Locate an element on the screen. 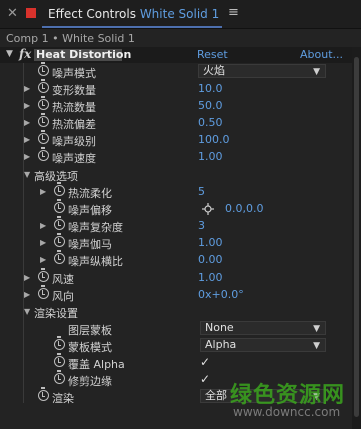 The width and height of the screenshot is (361, 429). group-label: 渲染设置 is located at coordinates (56, 313).